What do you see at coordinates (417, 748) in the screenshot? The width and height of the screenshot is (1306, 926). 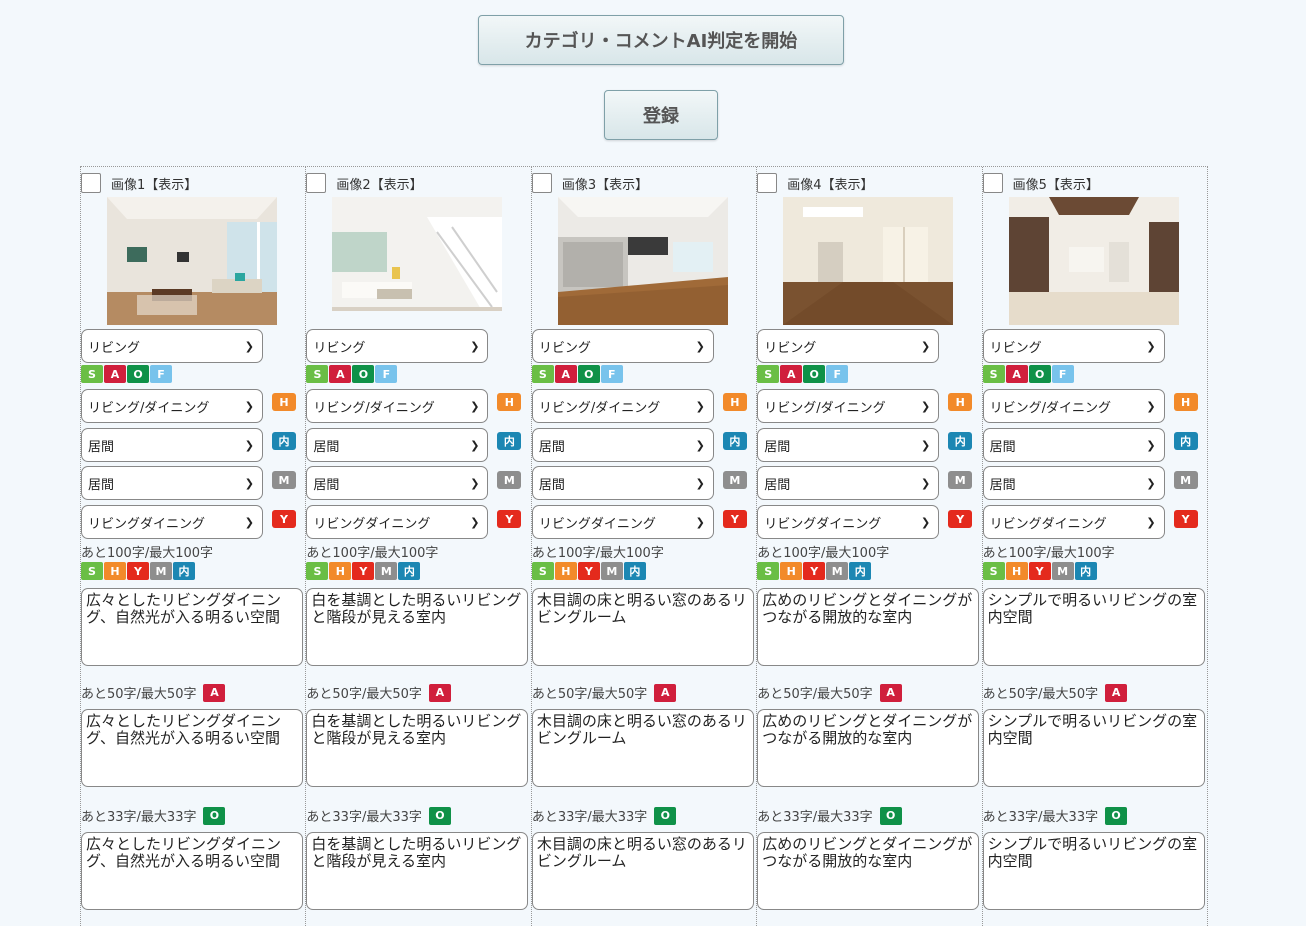 I see `comment-50-textarea: 白を基調とした明るいリビングと階段が見える室内` at bounding box center [417, 748].